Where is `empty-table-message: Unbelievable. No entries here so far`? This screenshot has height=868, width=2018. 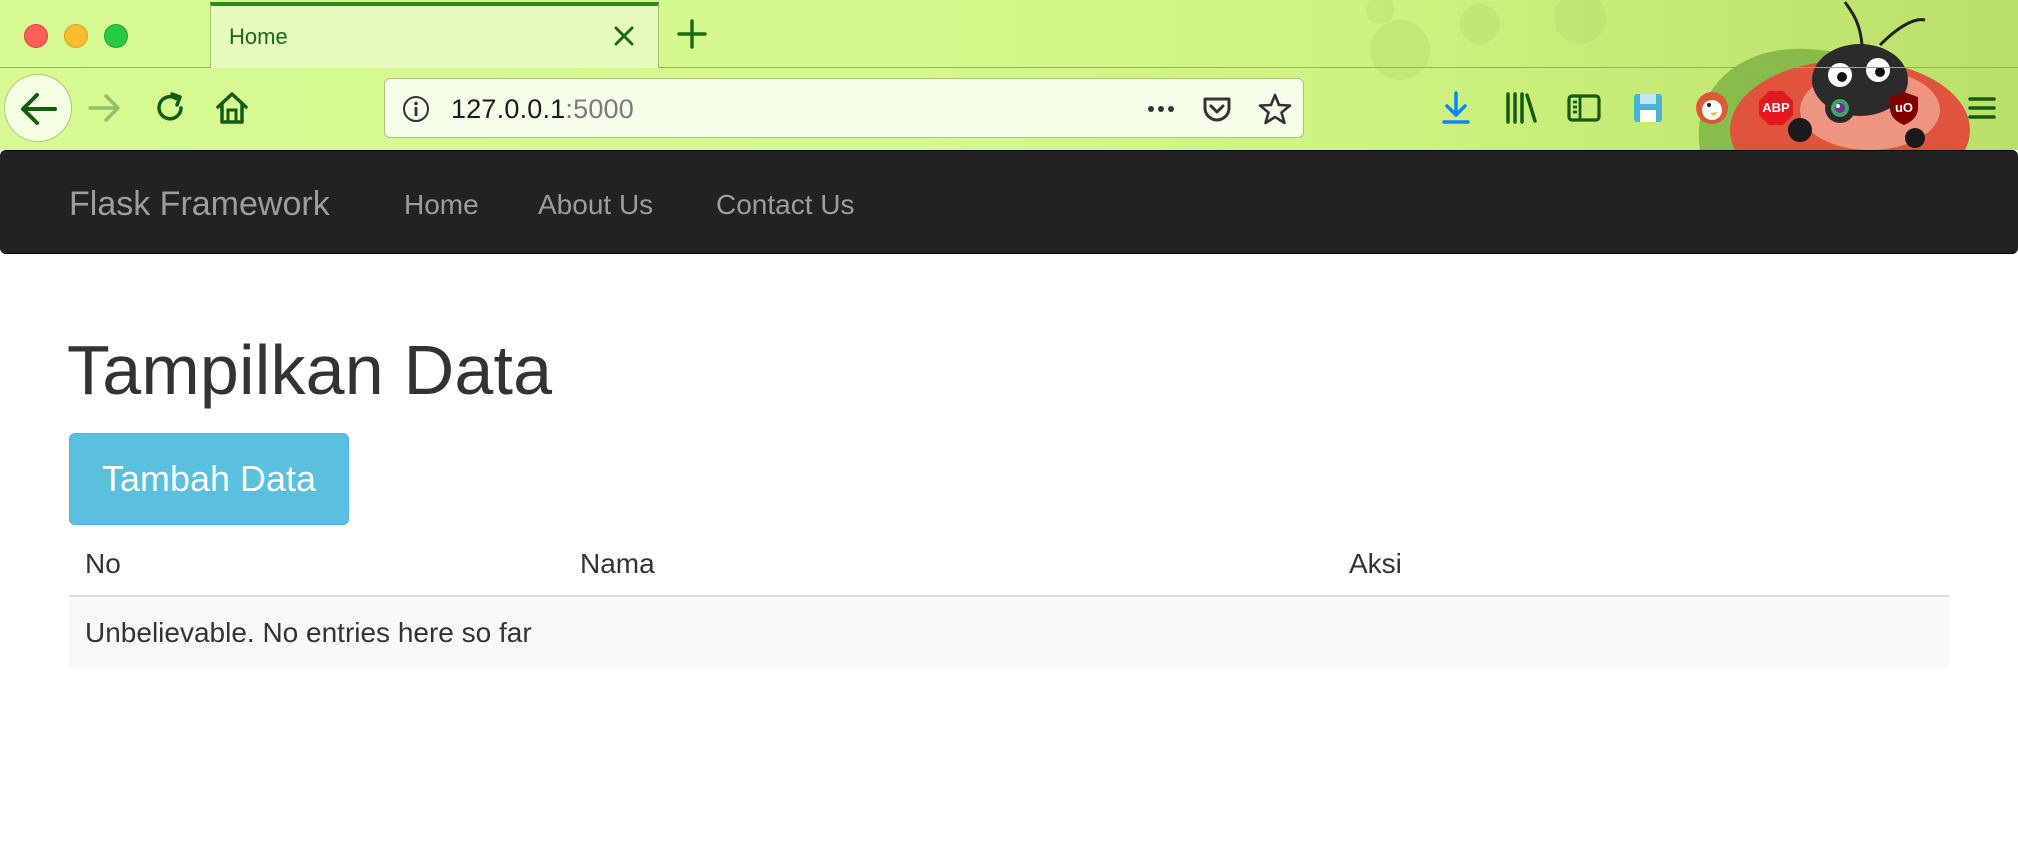 empty-table-message: Unbelievable. No entries here so far is located at coordinates (1009, 632).